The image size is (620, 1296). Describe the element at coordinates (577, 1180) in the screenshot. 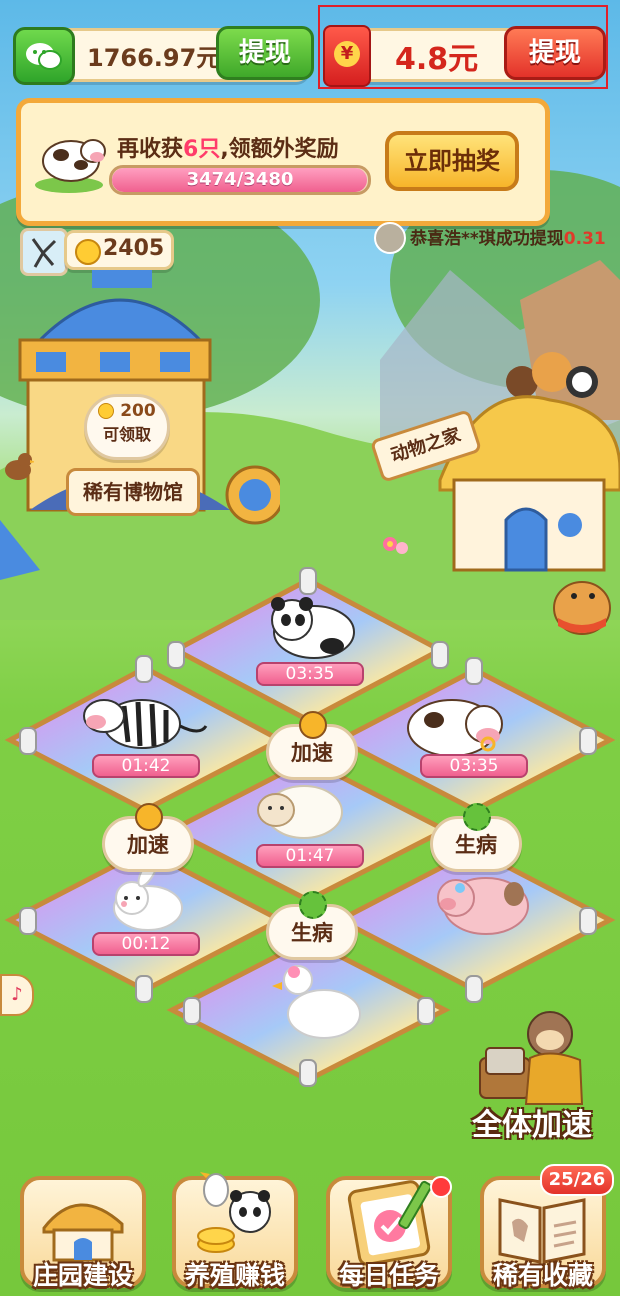

I see `collection-badge: 25/26` at that location.